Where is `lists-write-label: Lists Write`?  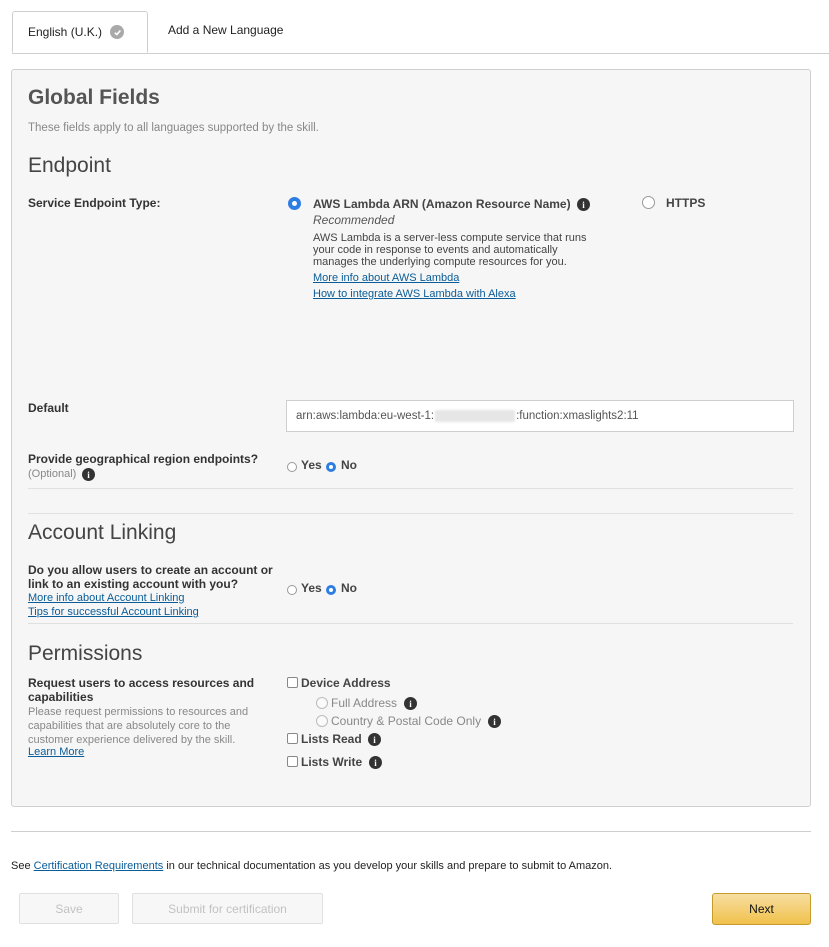
lists-write-label: Lists Write is located at coordinates (331, 762).